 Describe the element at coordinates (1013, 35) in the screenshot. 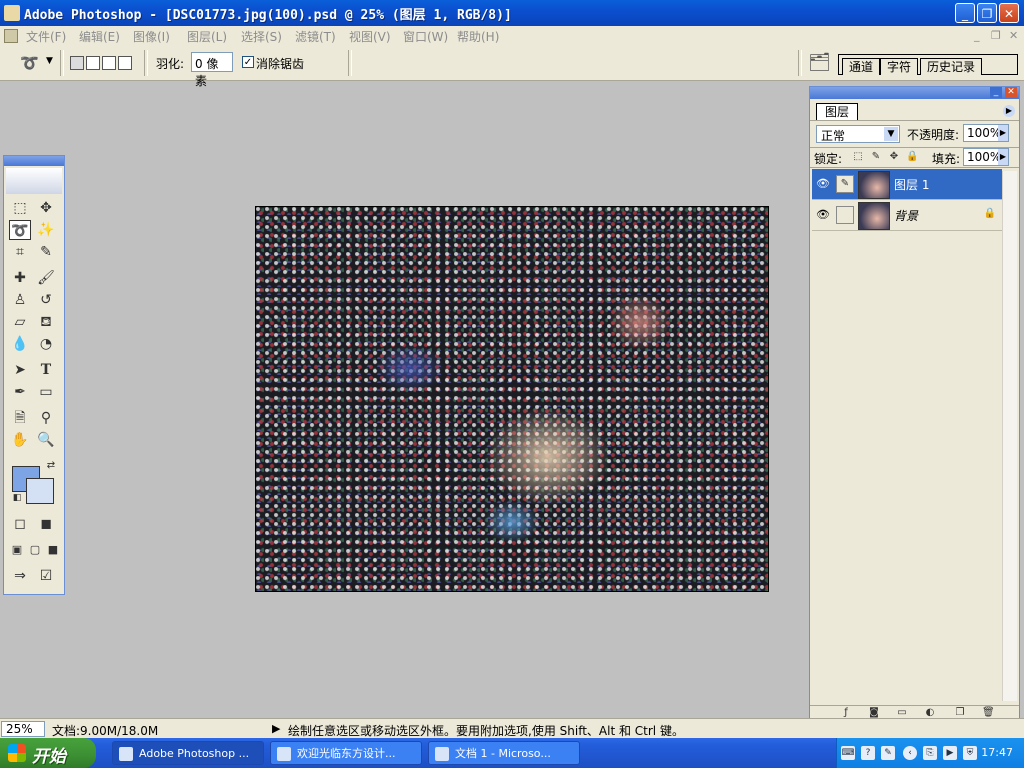

I see `doc-close-icon: ✕` at that location.